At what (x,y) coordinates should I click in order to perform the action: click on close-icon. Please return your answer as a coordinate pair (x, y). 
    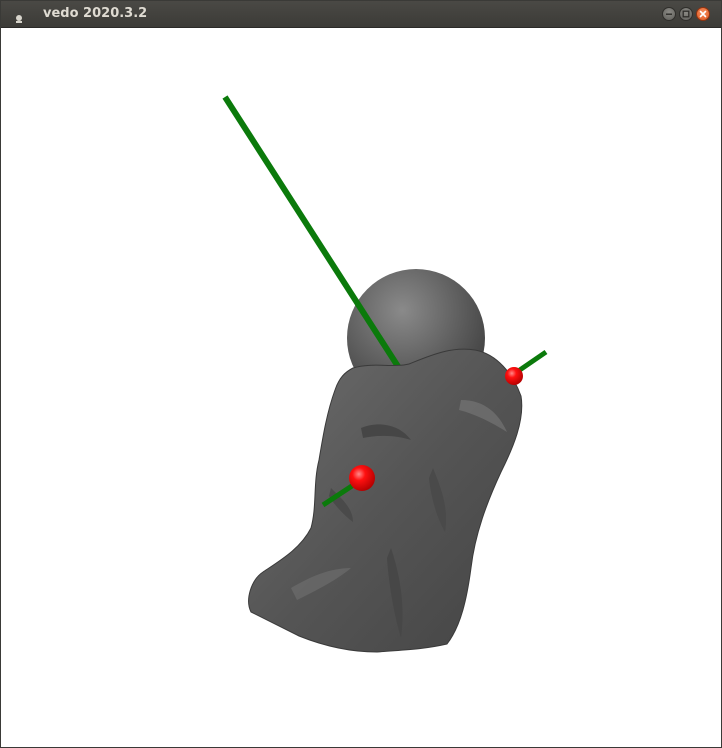
    Looking at the image, I should click on (703, 14).